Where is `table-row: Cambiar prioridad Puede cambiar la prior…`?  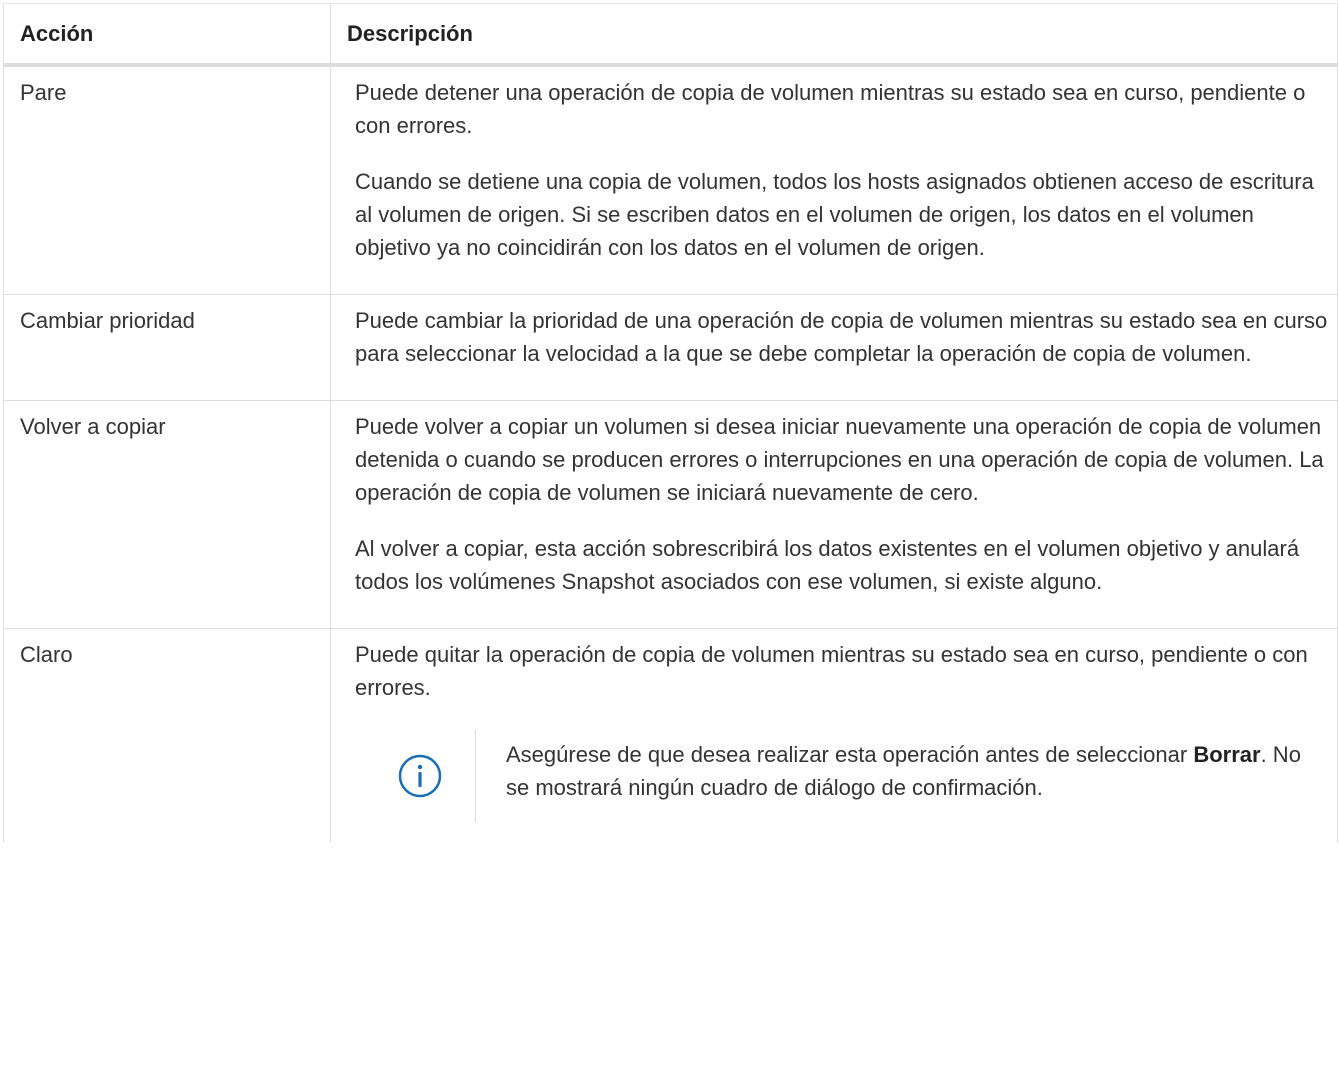
table-row: Cambiar prioridad Puede cambiar la prior… is located at coordinates (670, 347).